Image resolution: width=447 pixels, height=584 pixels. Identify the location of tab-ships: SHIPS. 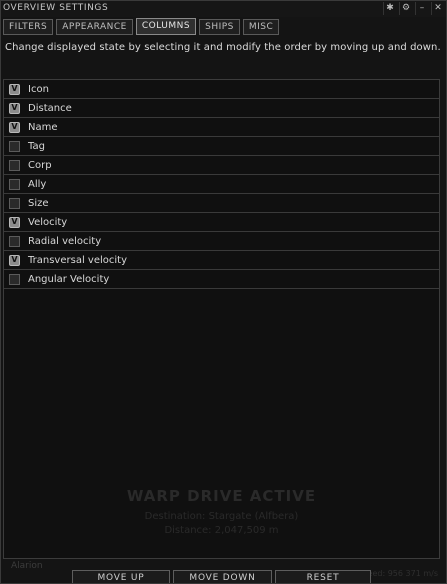
(219, 27).